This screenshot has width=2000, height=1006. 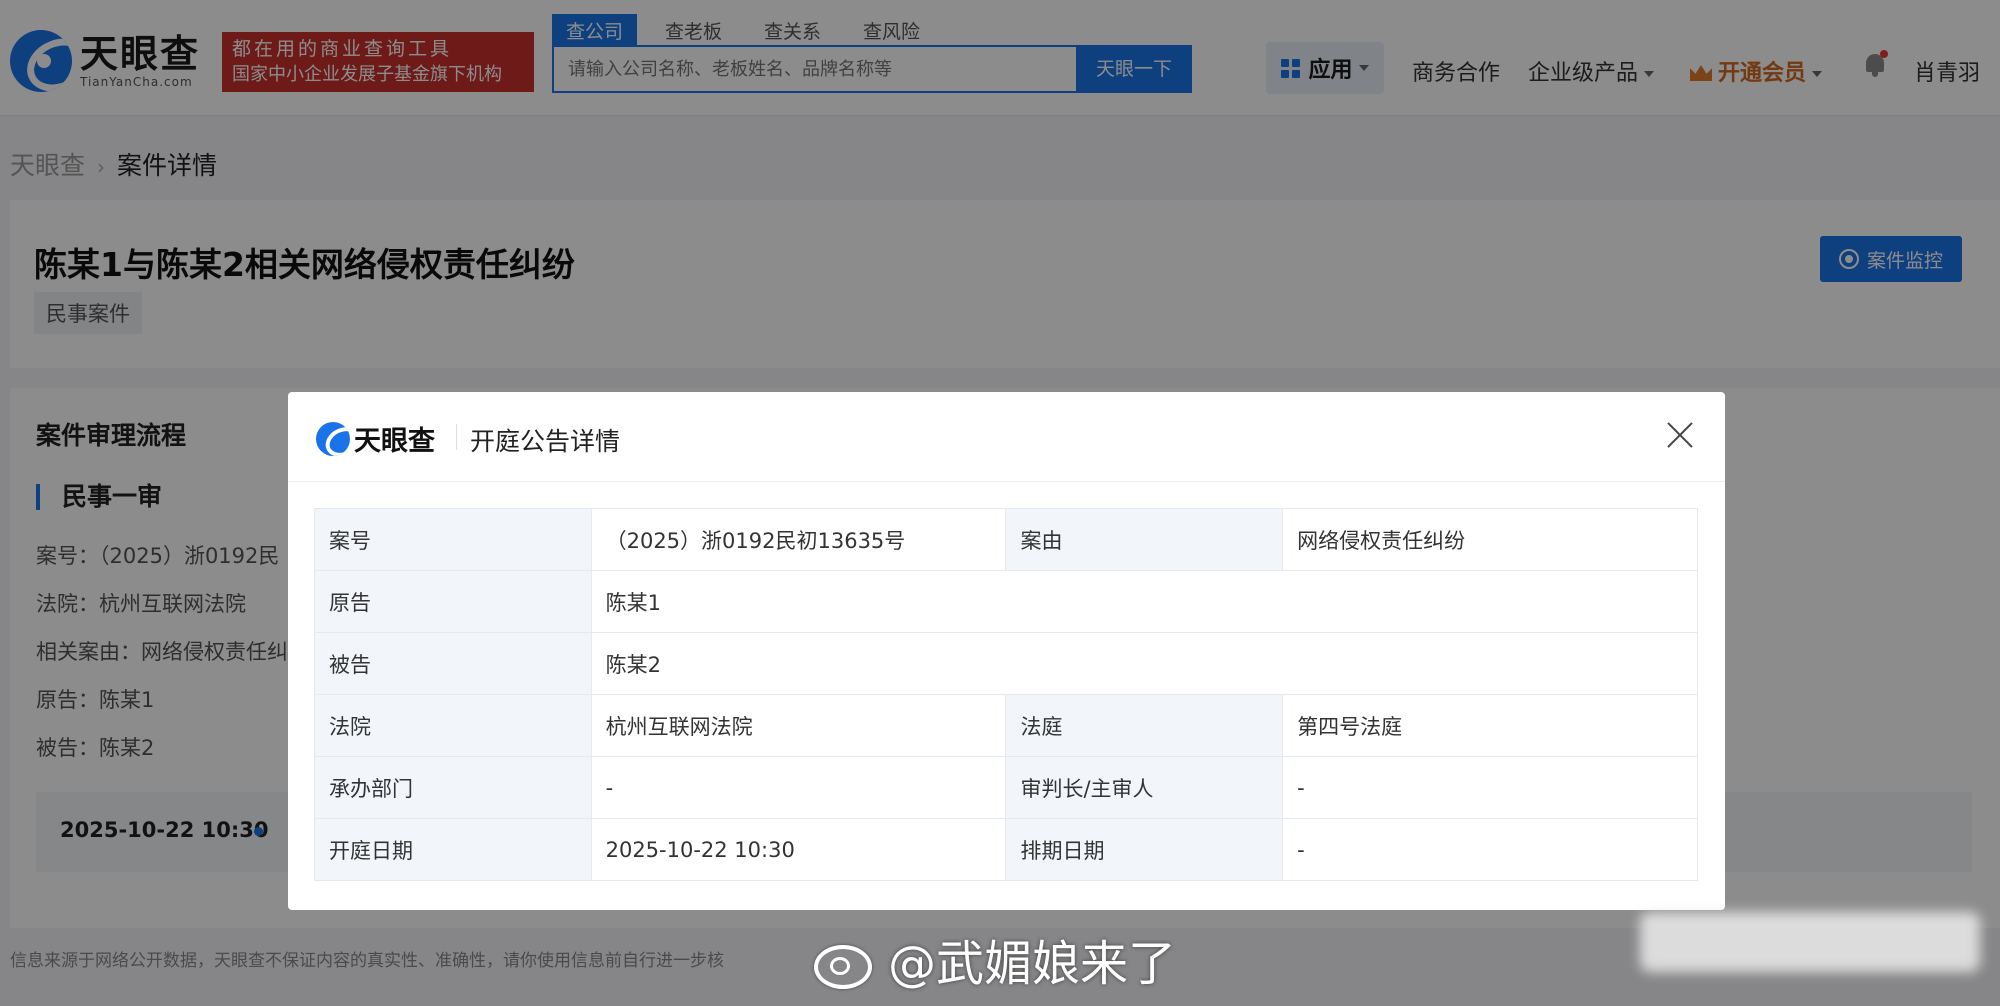 What do you see at coordinates (453, 849) in the screenshot?
I see `hearing-date-label: 开庭日期` at bounding box center [453, 849].